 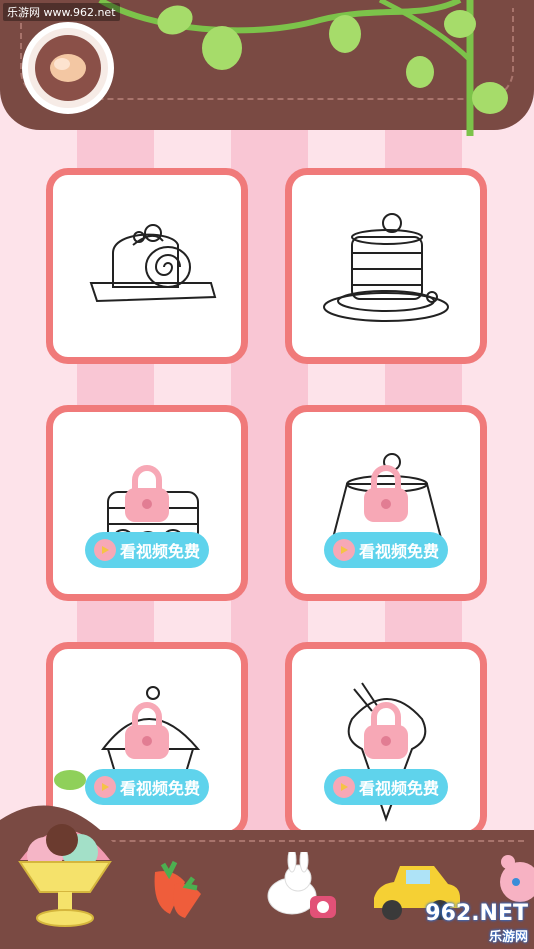 I want to click on watermark-text: 乐游网 www.962.net, so click(x=61, y=12).